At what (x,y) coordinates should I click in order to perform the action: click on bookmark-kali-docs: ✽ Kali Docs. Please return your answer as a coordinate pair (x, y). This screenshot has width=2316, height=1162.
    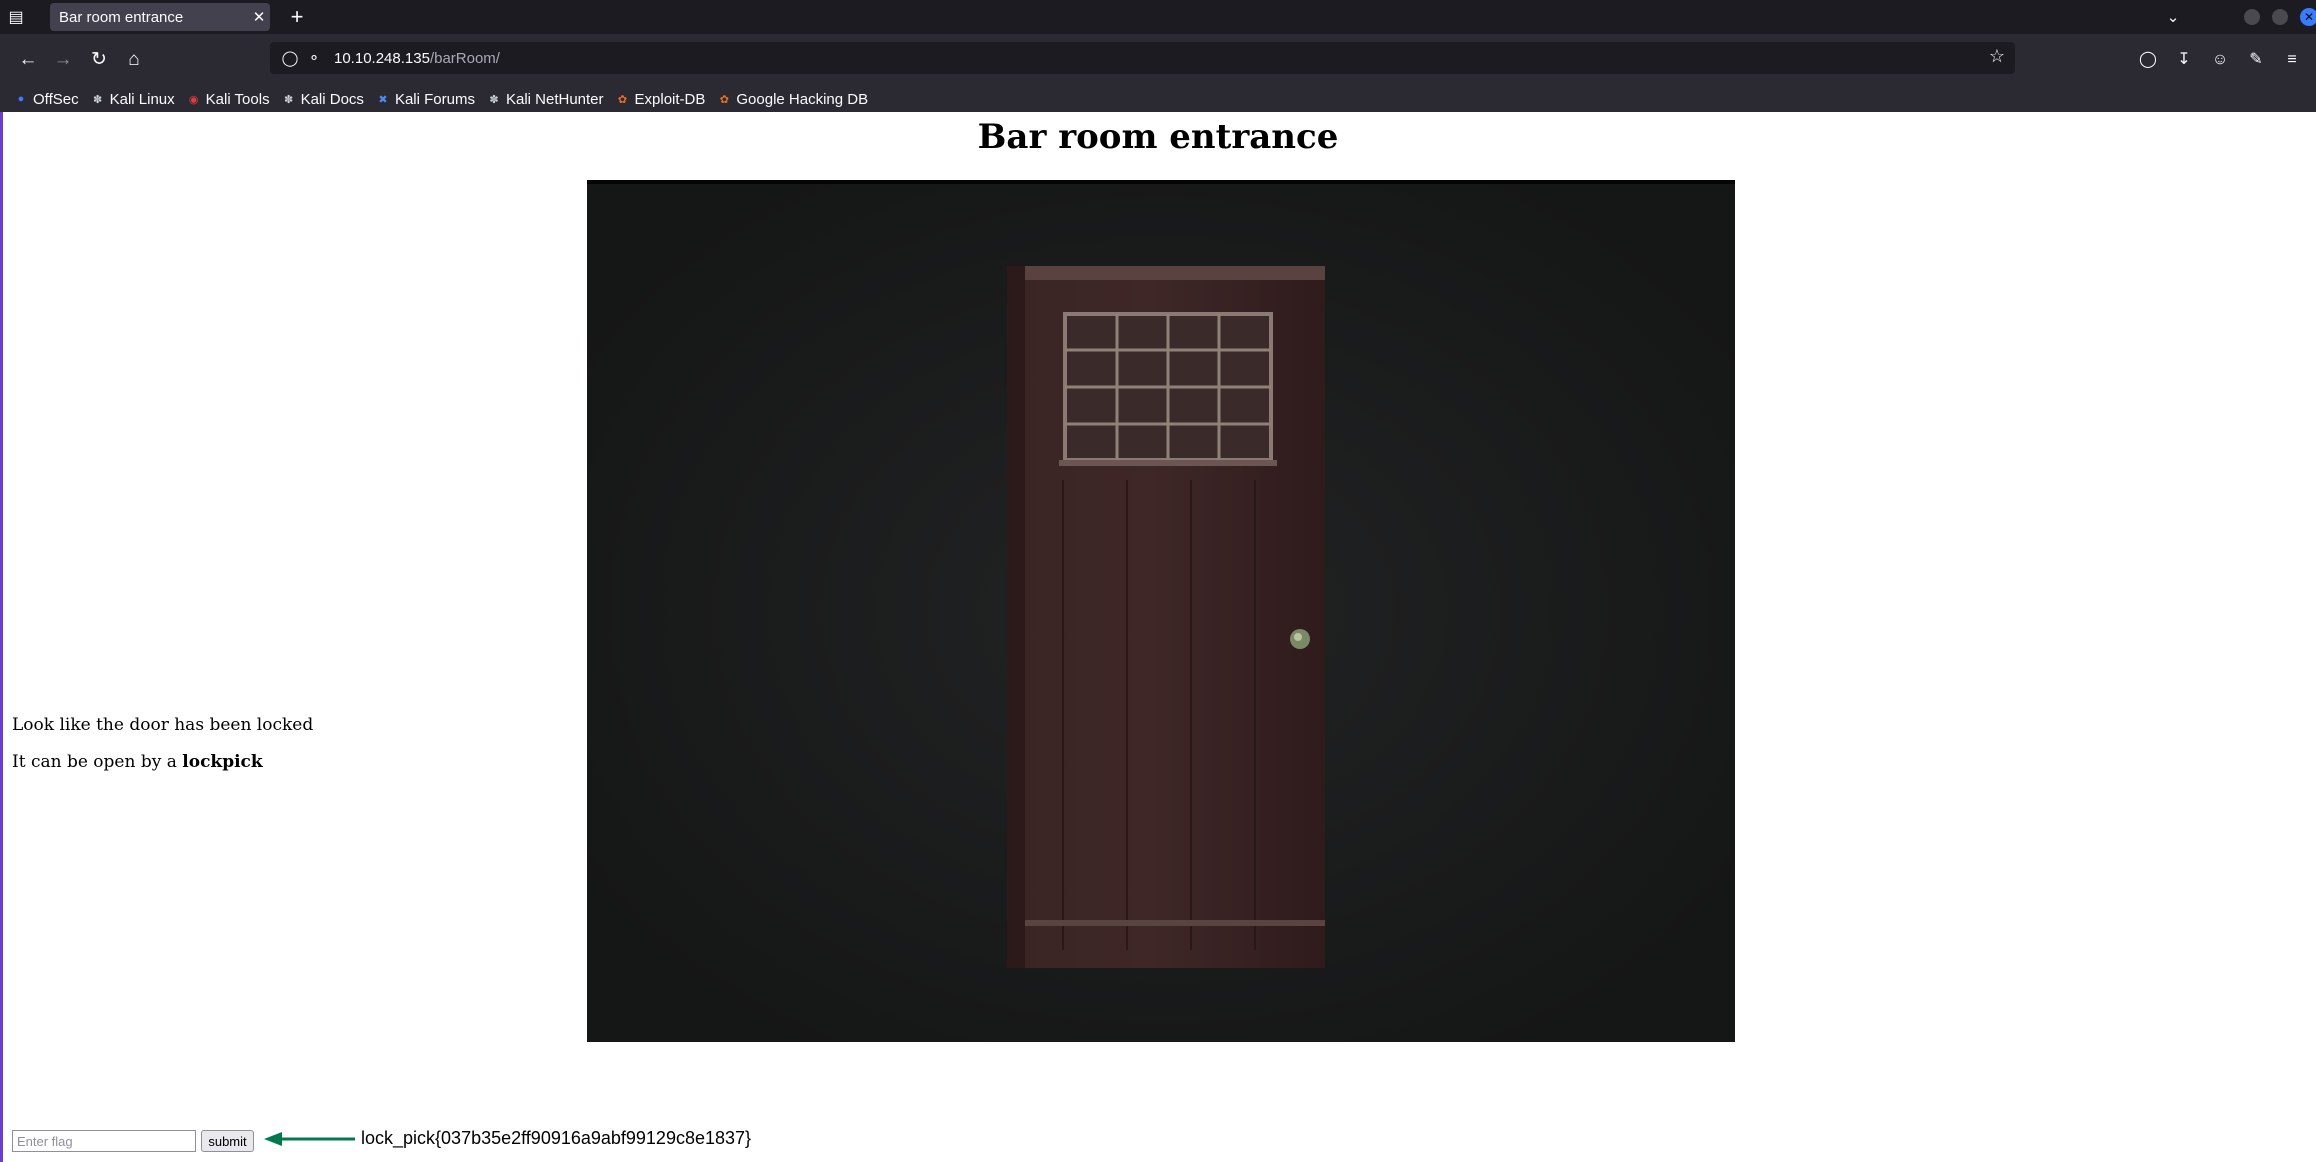
    Looking at the image, I should click on (323, 99).